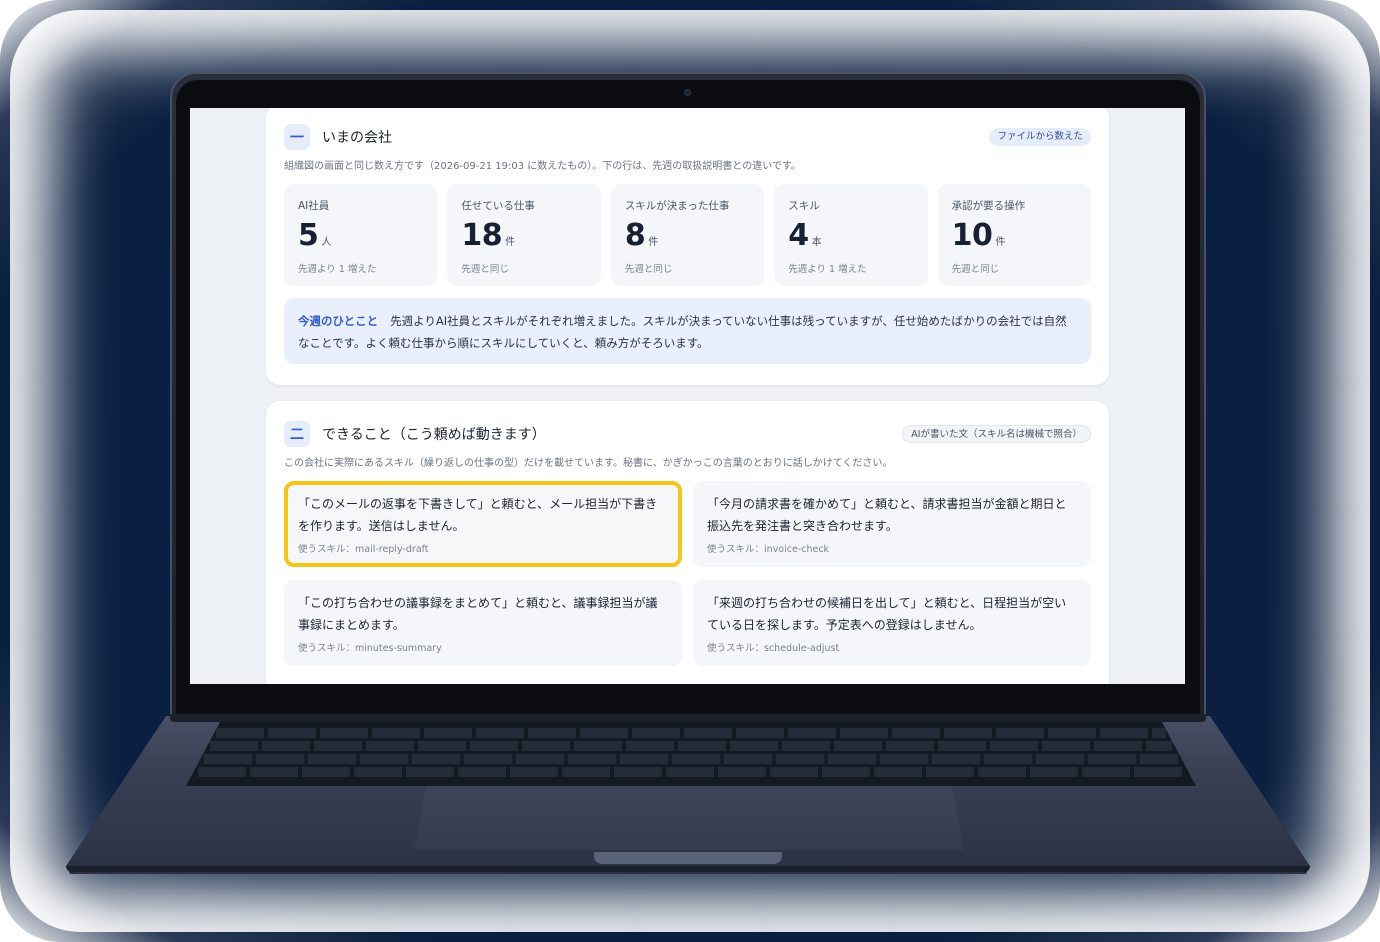 Image resolution: width=1380 pixels, height=942 pixels. What do you see at coordinates (689, 818) in the screenshot?
I see `trackpad` at bounding box center [689, 818].